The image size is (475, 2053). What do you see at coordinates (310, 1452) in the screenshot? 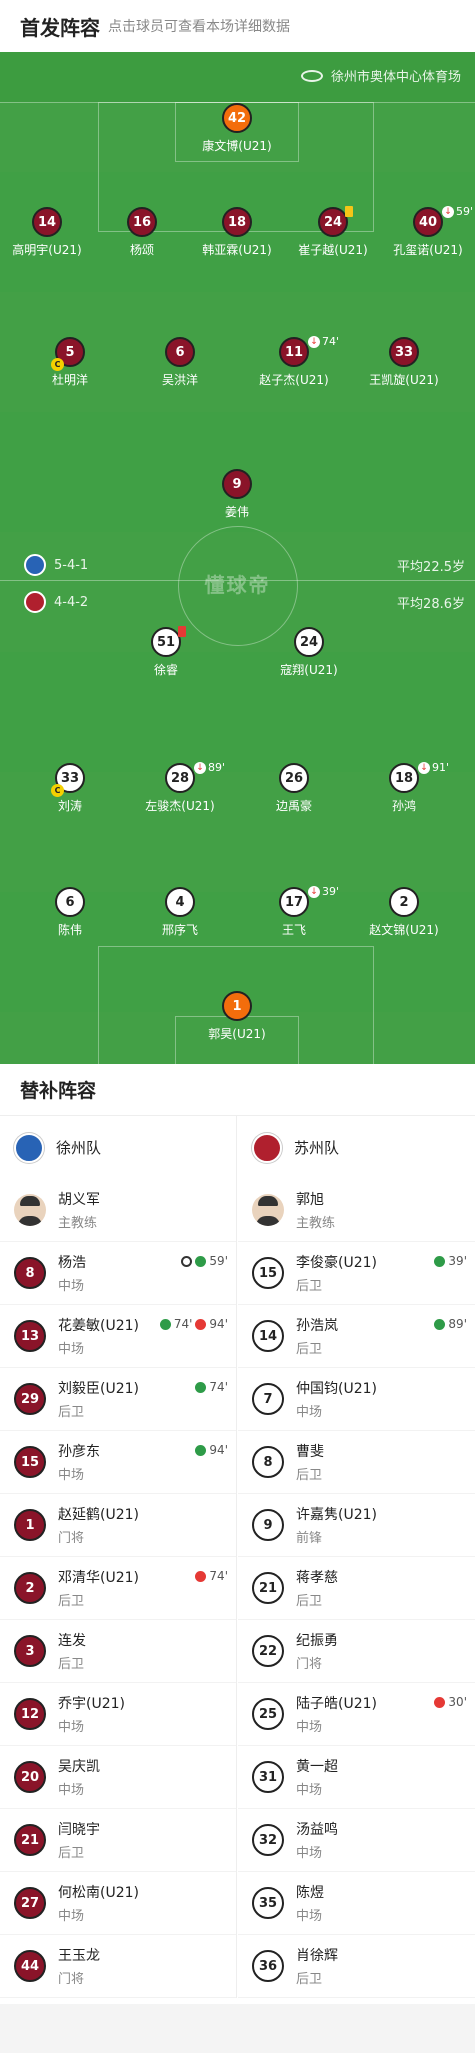
I see `player-name: 曹斐` at bounding box center [310, 1452].